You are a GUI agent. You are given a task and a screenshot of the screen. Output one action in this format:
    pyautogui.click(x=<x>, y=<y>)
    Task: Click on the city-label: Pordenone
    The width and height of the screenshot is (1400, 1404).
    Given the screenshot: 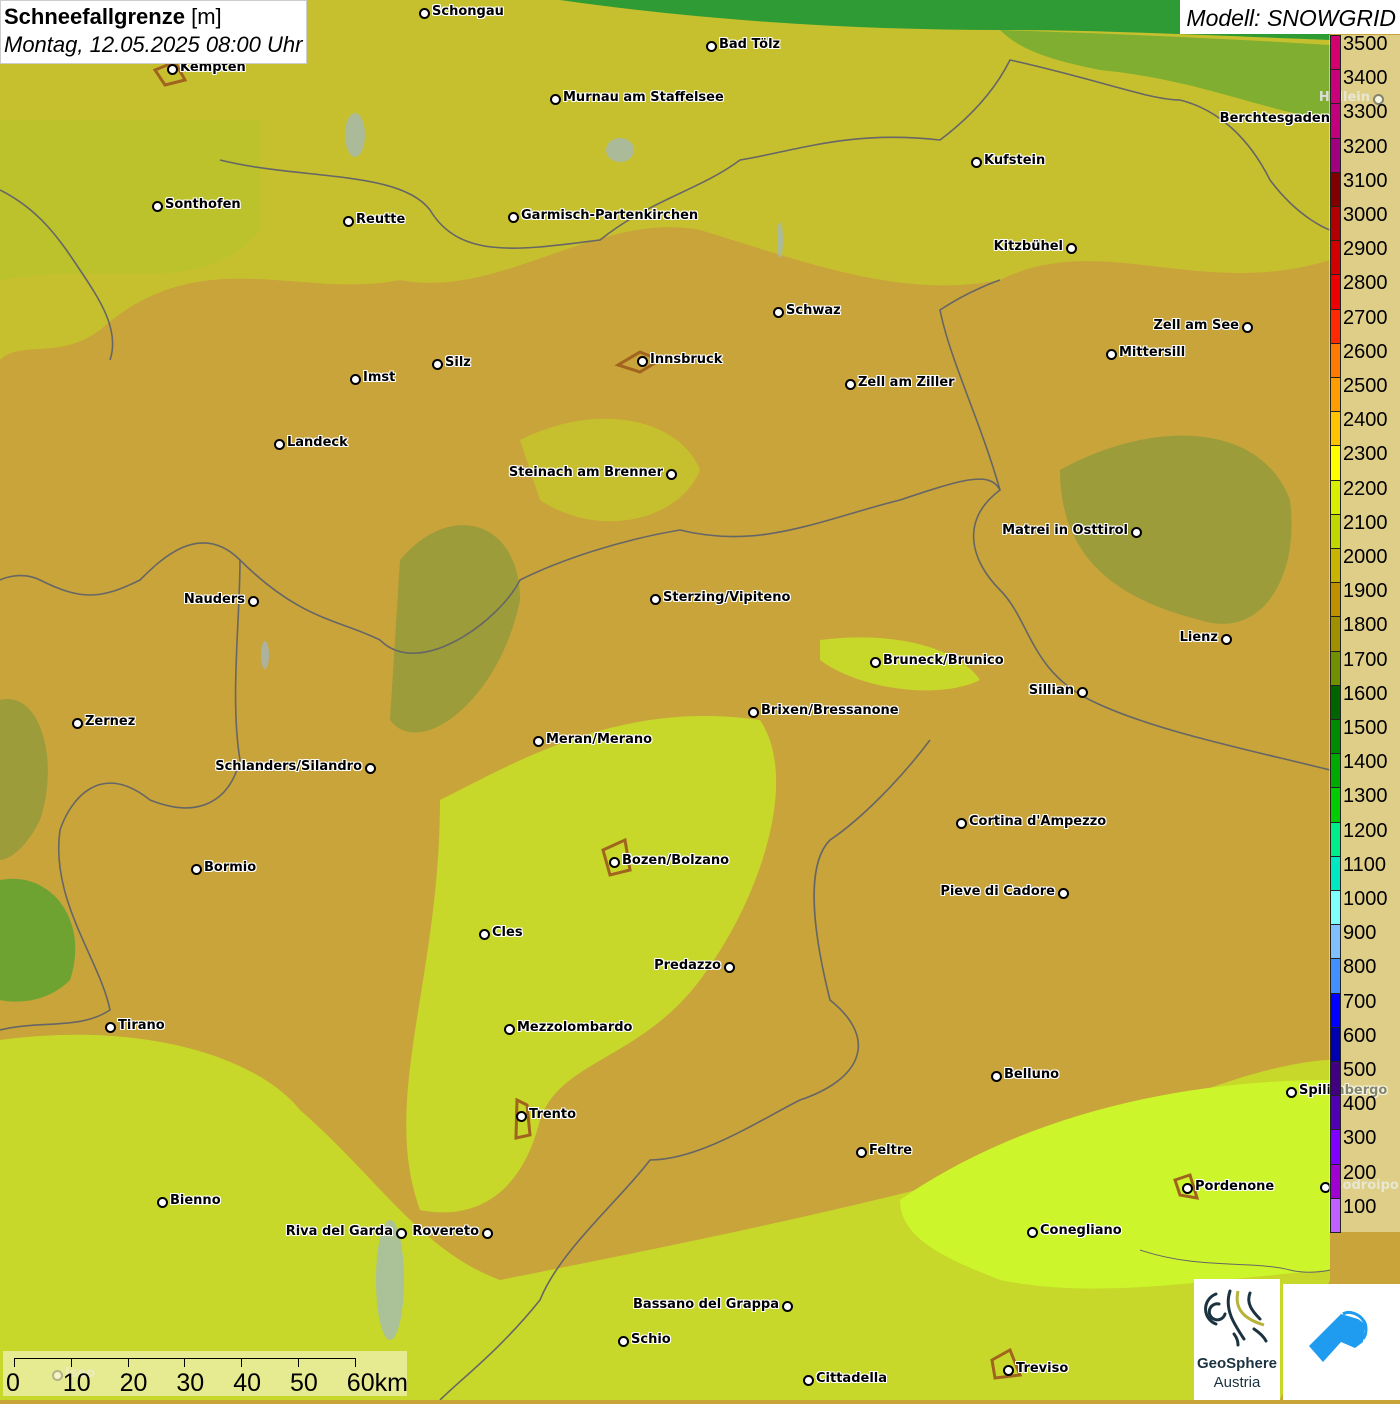 What is the action you would take?
    pyautogui.click(x=1235, y=1186)
    